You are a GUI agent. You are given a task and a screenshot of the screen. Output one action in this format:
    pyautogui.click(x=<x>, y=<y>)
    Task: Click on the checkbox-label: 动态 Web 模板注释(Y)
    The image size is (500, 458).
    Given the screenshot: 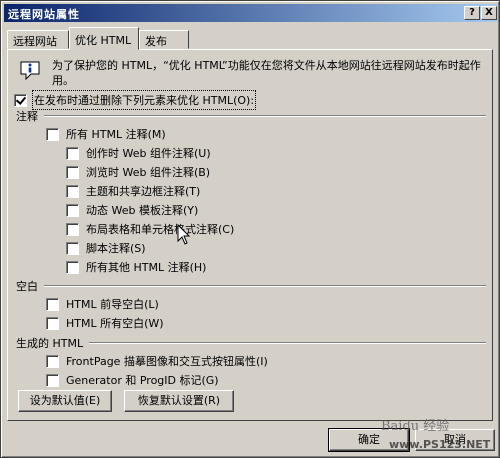 What is the action you would take?
    pyautogui.click(x=142, y=210)
    